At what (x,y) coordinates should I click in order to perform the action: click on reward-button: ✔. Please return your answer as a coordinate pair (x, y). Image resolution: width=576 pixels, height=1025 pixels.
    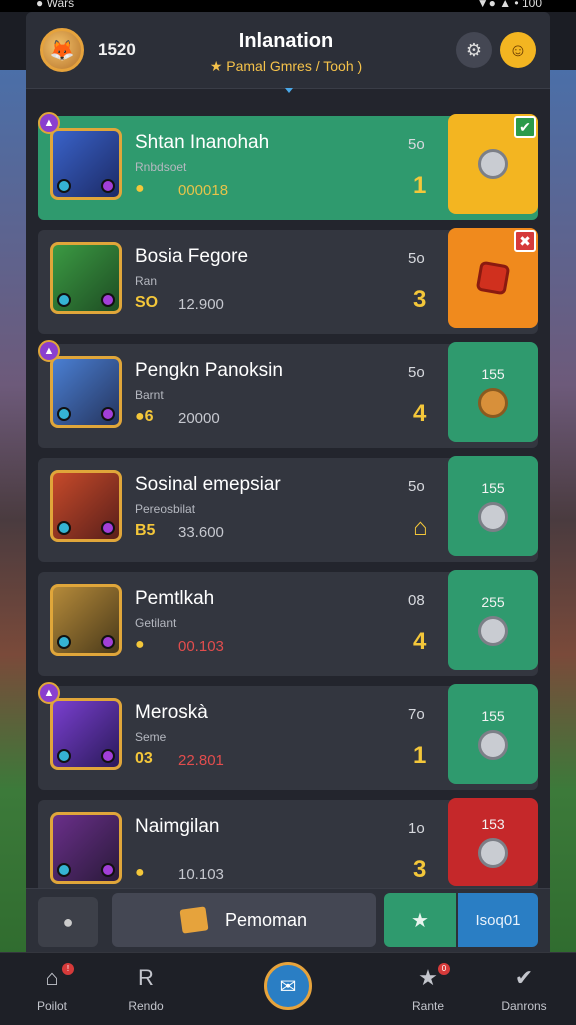
    Looking at the image, I should click on (493, 164).